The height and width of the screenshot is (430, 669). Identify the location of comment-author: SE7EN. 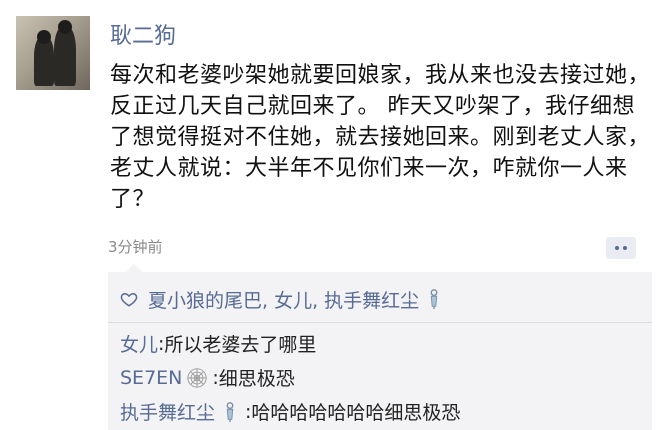
(151, 378).